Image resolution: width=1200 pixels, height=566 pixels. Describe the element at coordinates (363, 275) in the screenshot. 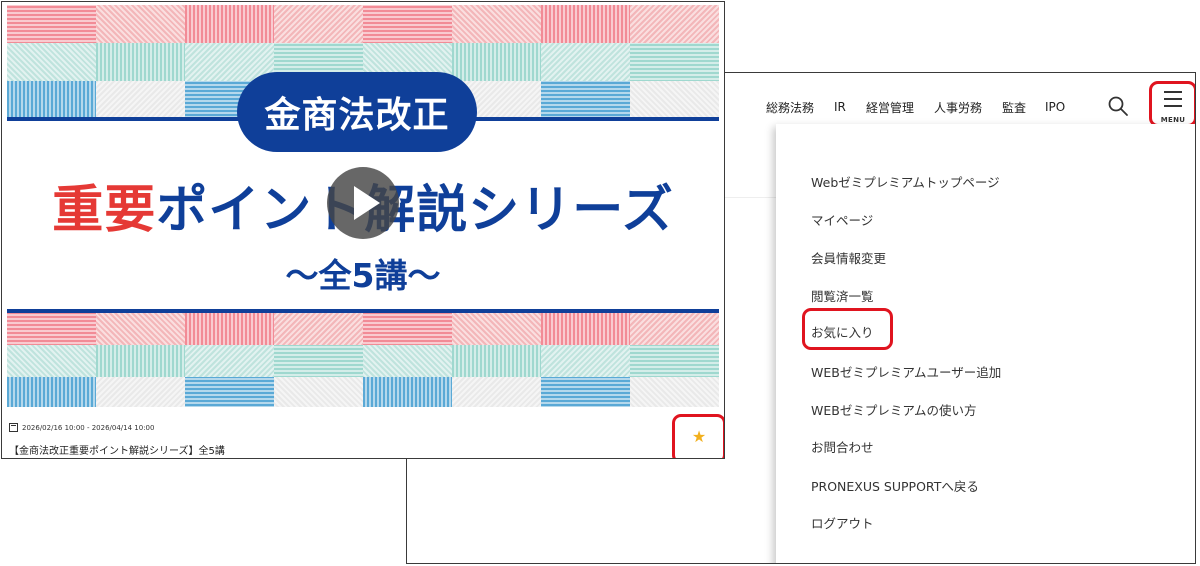

I see `thumbnail-subtitle: 〜全5講〜` at that location.